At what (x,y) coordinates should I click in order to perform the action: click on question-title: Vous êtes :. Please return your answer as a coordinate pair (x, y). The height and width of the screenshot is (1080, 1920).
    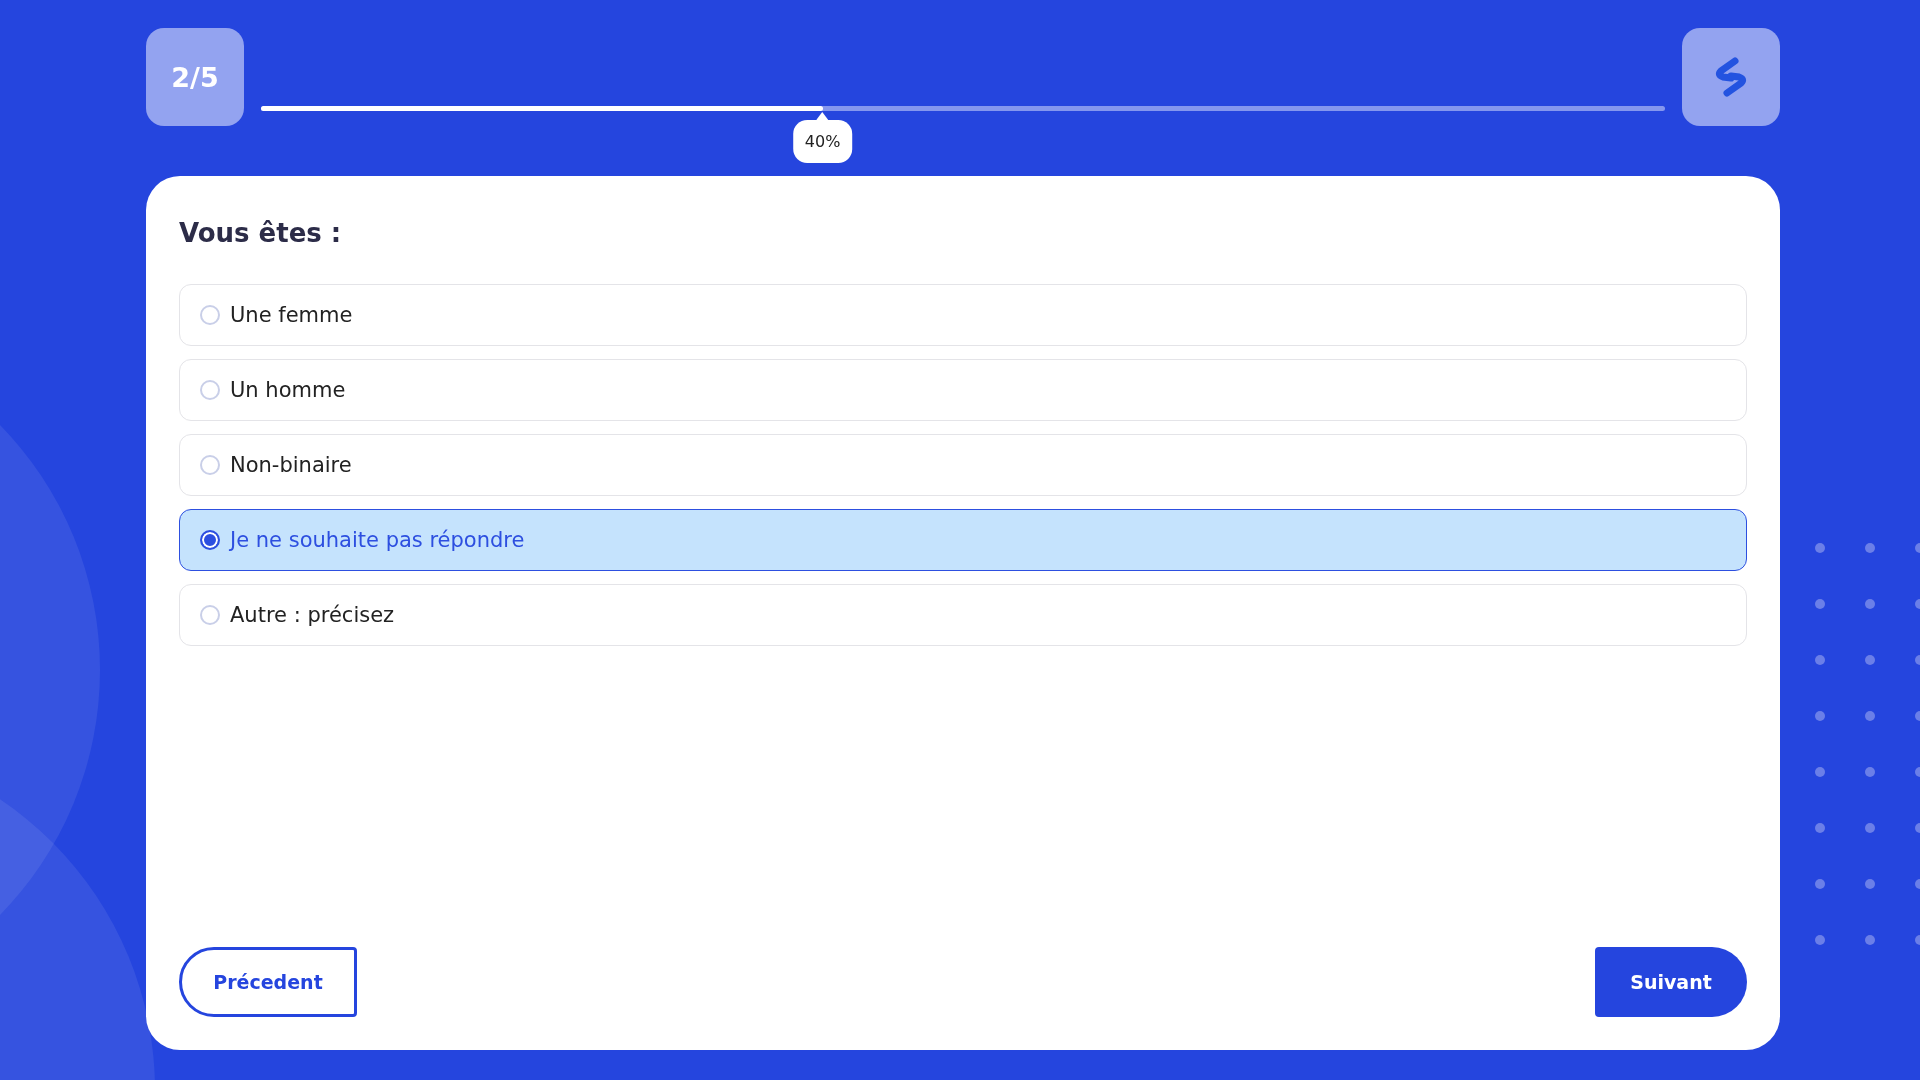
    Looking at the image, I should click on (261, 233).